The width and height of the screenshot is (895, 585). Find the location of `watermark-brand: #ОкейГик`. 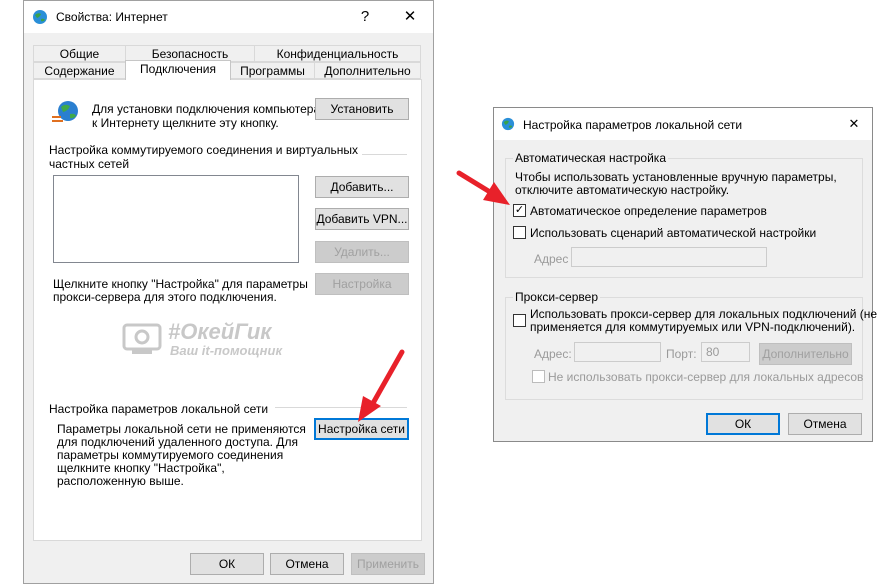

watermark-brand: #ОкейГик is located at coordinates (220, 331).